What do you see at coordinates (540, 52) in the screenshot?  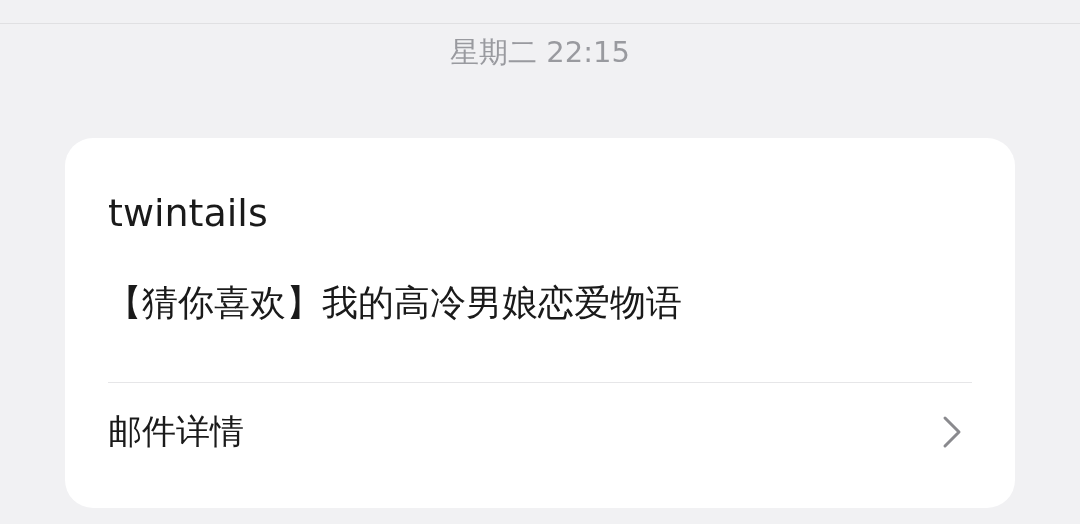 I see `message-timestamp: 星期二 22:15` at bounding box center [540, 52].